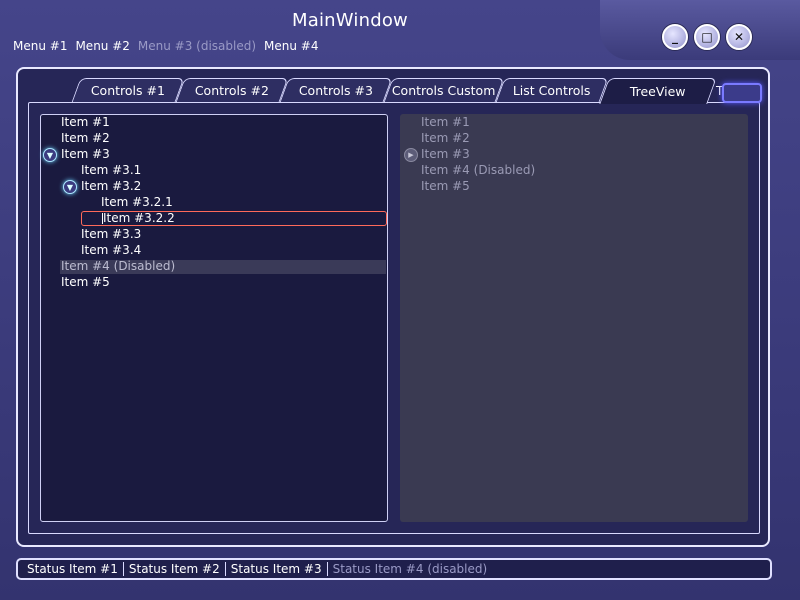 This screenshot has width=800, height=600. Describe the element at coordinates (137, 202) in the screenshot. I see `tree-item: Item #3.2.1` at that location.